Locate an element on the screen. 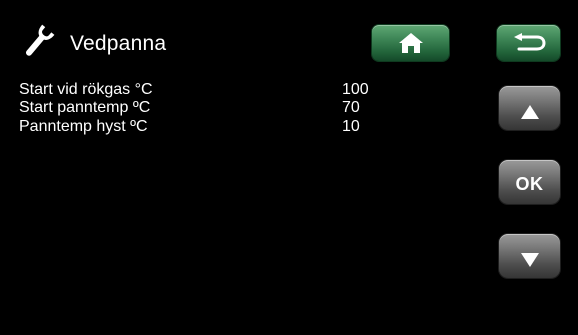  param-value: 70 is located at coordinates (351, 107).